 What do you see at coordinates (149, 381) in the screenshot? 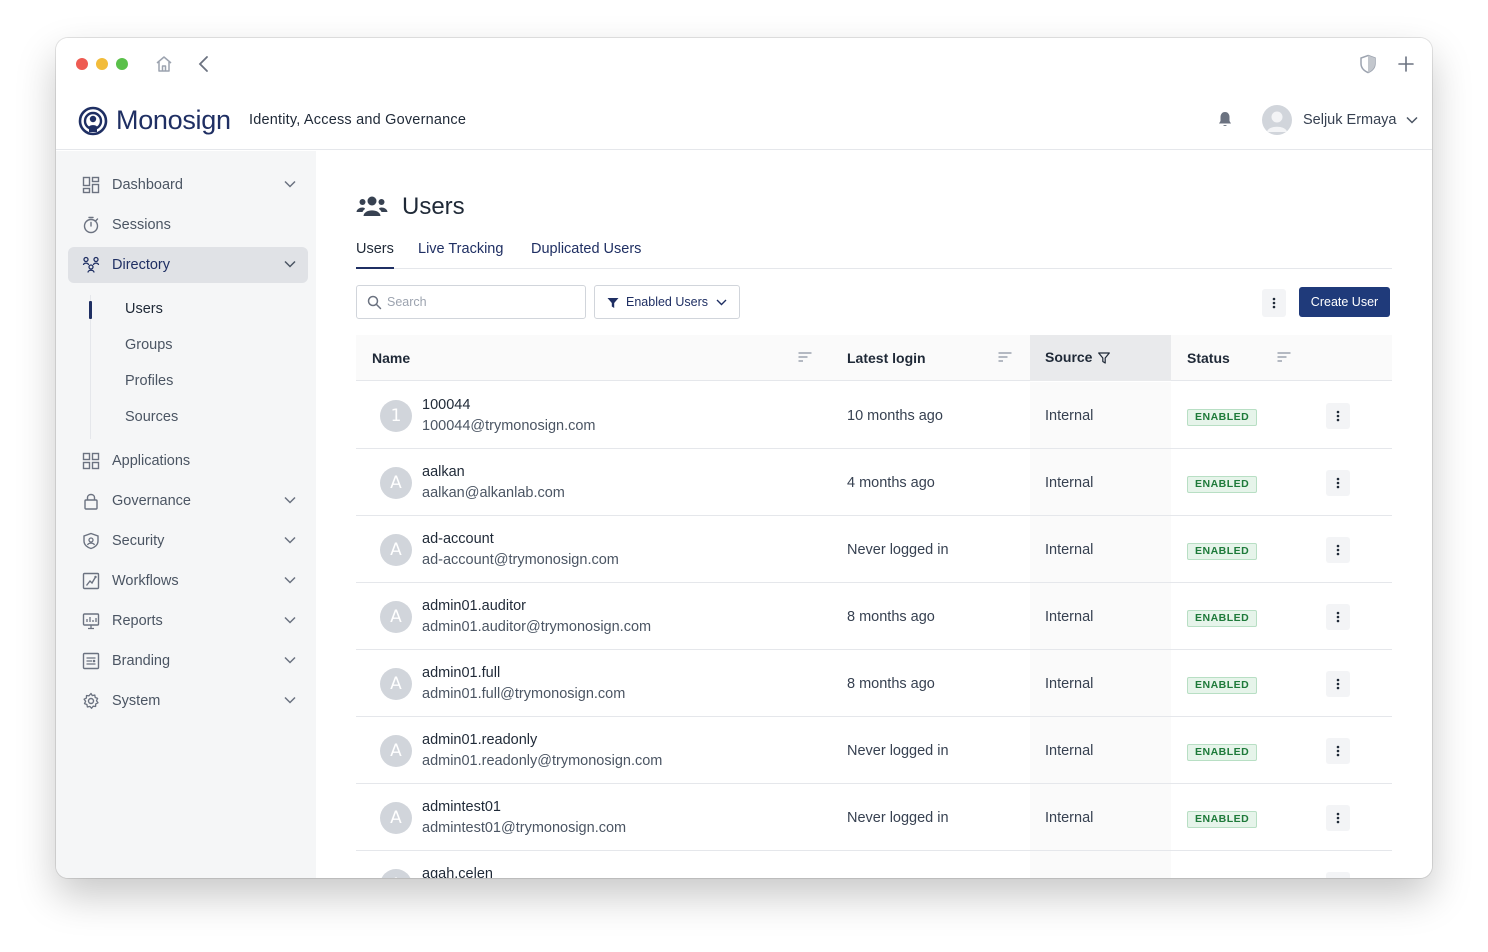
I see `subnav-item-profiles: Profiles` at bounding box center [149, 381].